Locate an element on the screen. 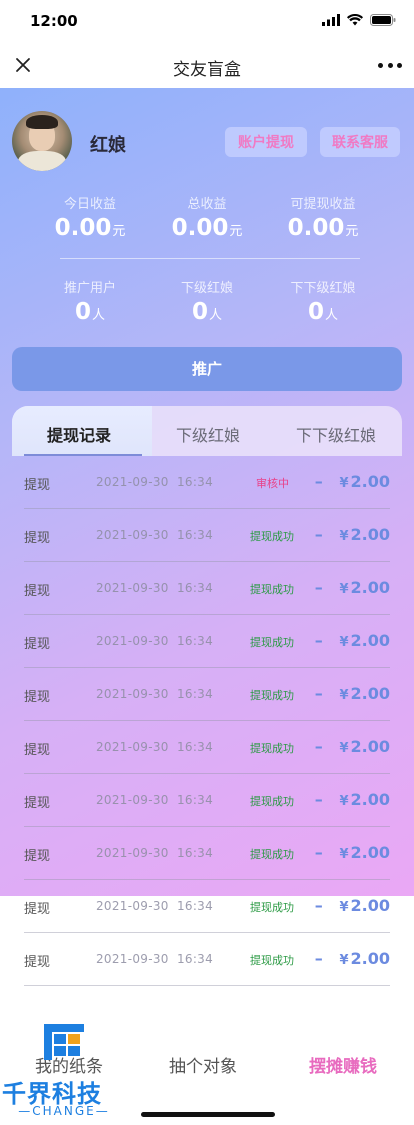  avatar is located at coordinates (42, 141).